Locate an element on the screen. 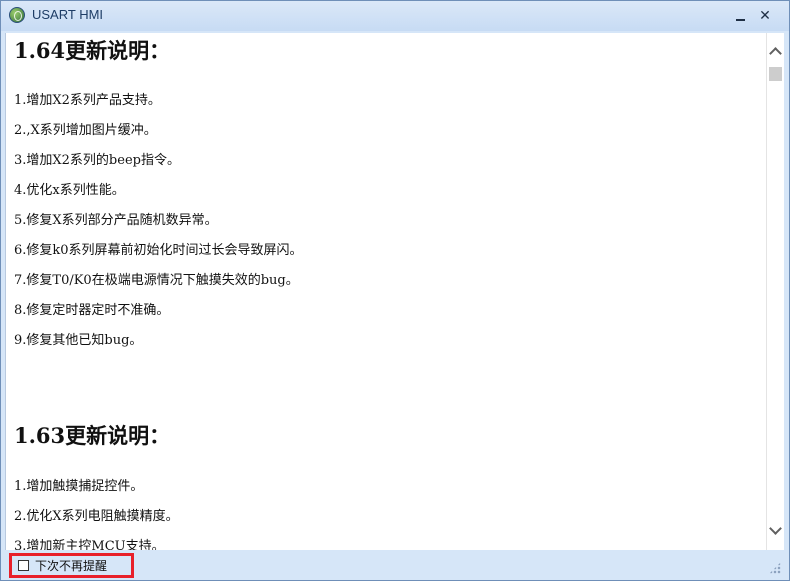 The height and width of the screenshot is (581, 790). list-item: 1.增加触摸捕捉控件。 is located at coordinates (79, 486).